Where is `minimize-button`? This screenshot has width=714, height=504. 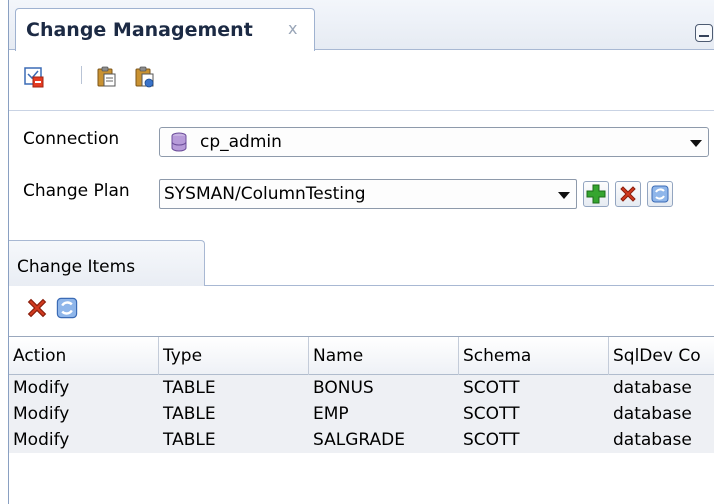 minimize-button is located at coordinates (704, 33).